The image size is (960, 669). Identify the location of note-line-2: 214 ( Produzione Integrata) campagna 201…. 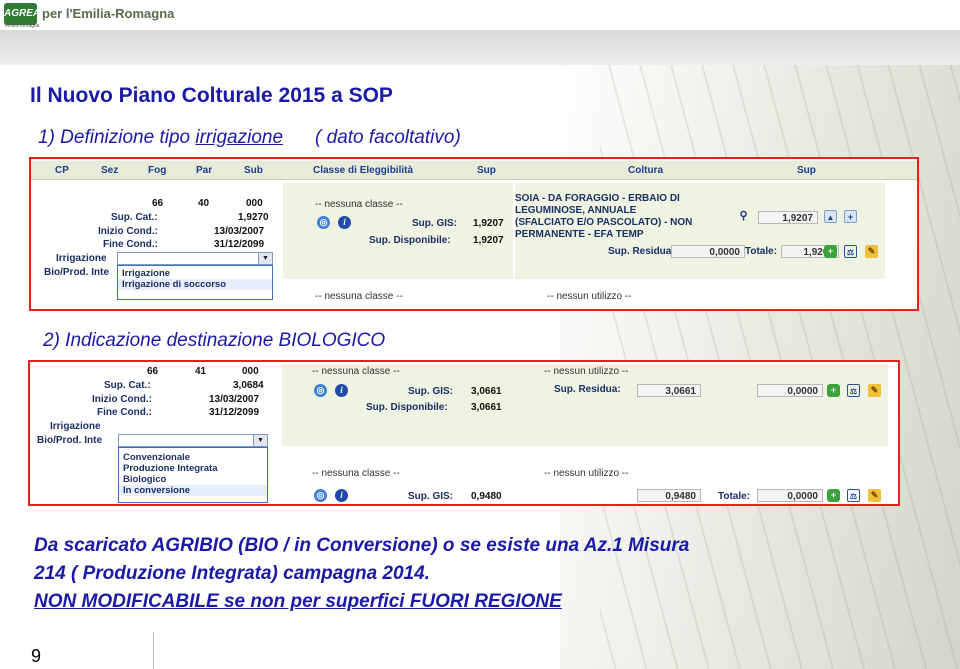
(232, 573).